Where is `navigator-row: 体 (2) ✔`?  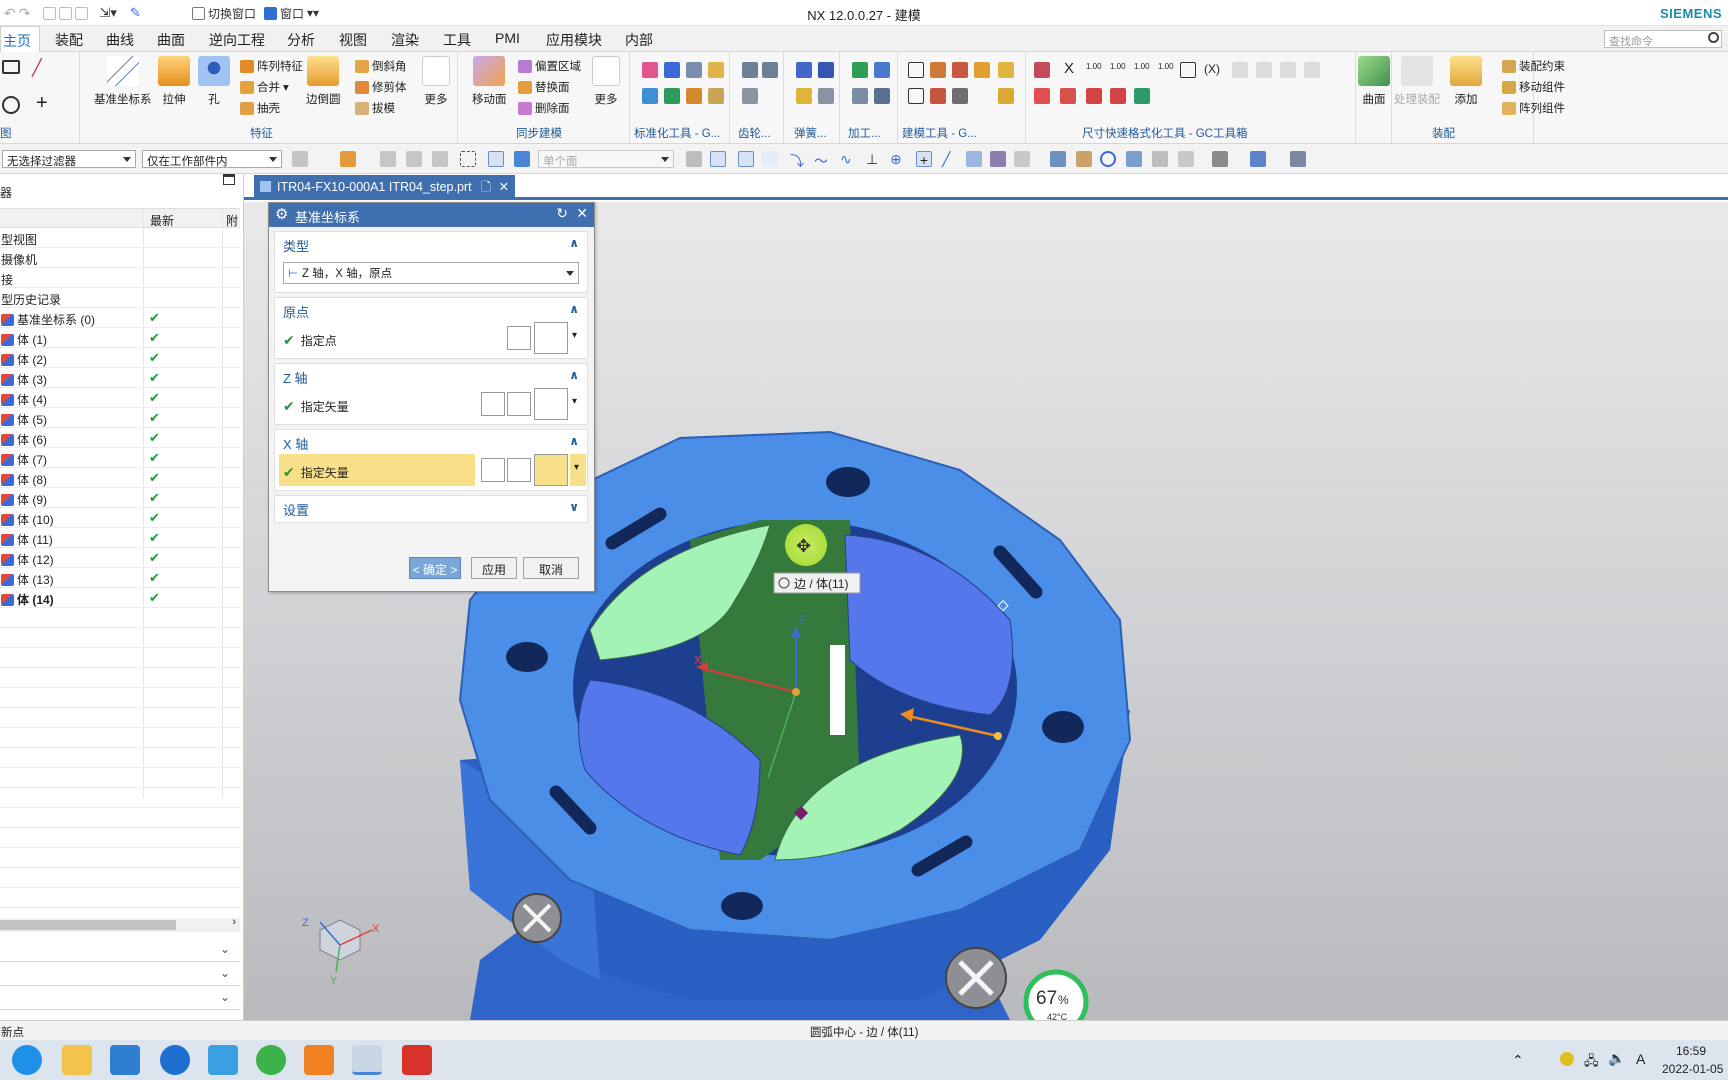
navigator-row: 体 (2) ✔ is located at coordinates (120, 358).